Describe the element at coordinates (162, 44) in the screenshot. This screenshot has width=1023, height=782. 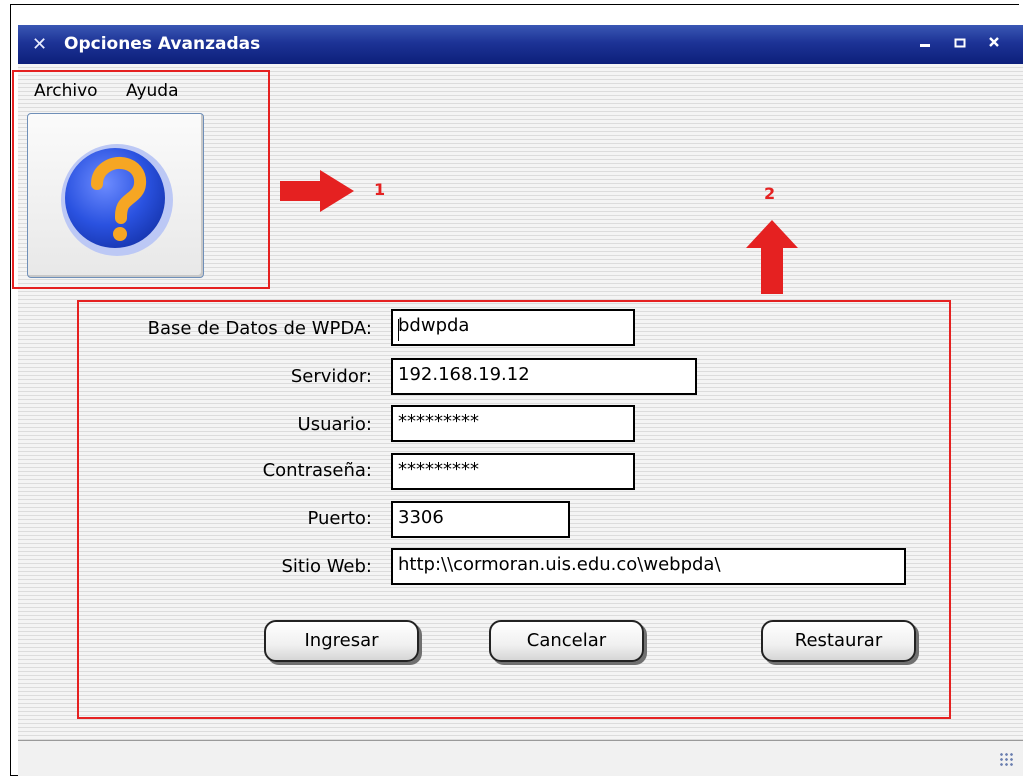
I see `window-title: Opciones Avanzadas` at that location.